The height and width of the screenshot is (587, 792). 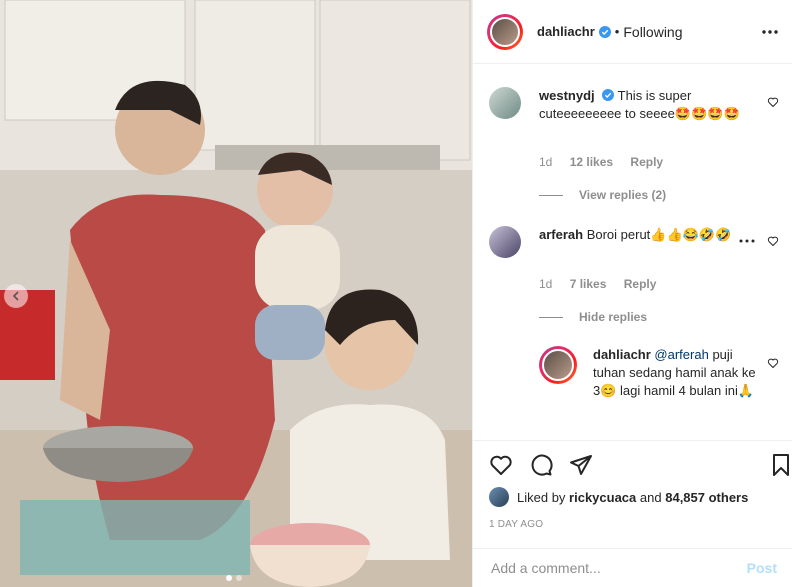 I want to click on hide-replies-toggle: Hide replies, so click(x=593, y=317).